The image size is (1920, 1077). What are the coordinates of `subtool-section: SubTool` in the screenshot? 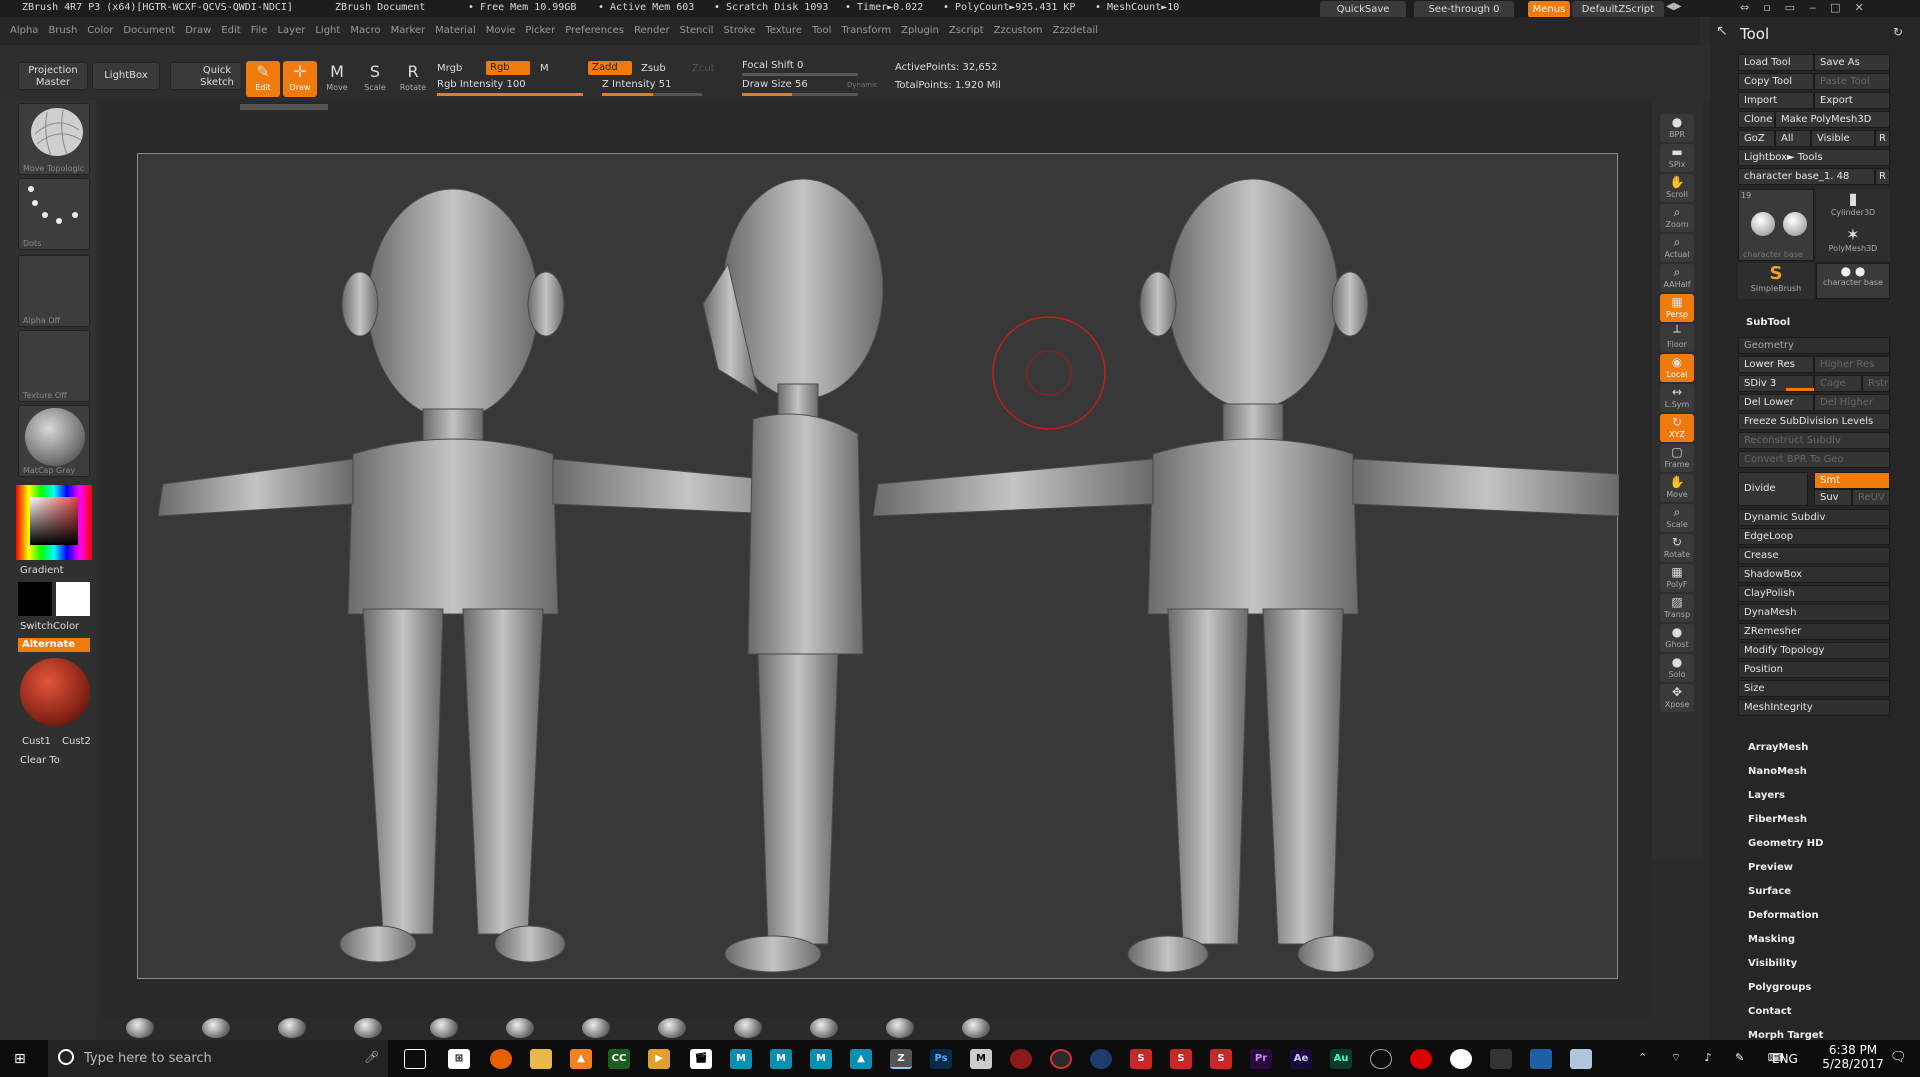 It's located at (1768, 322).